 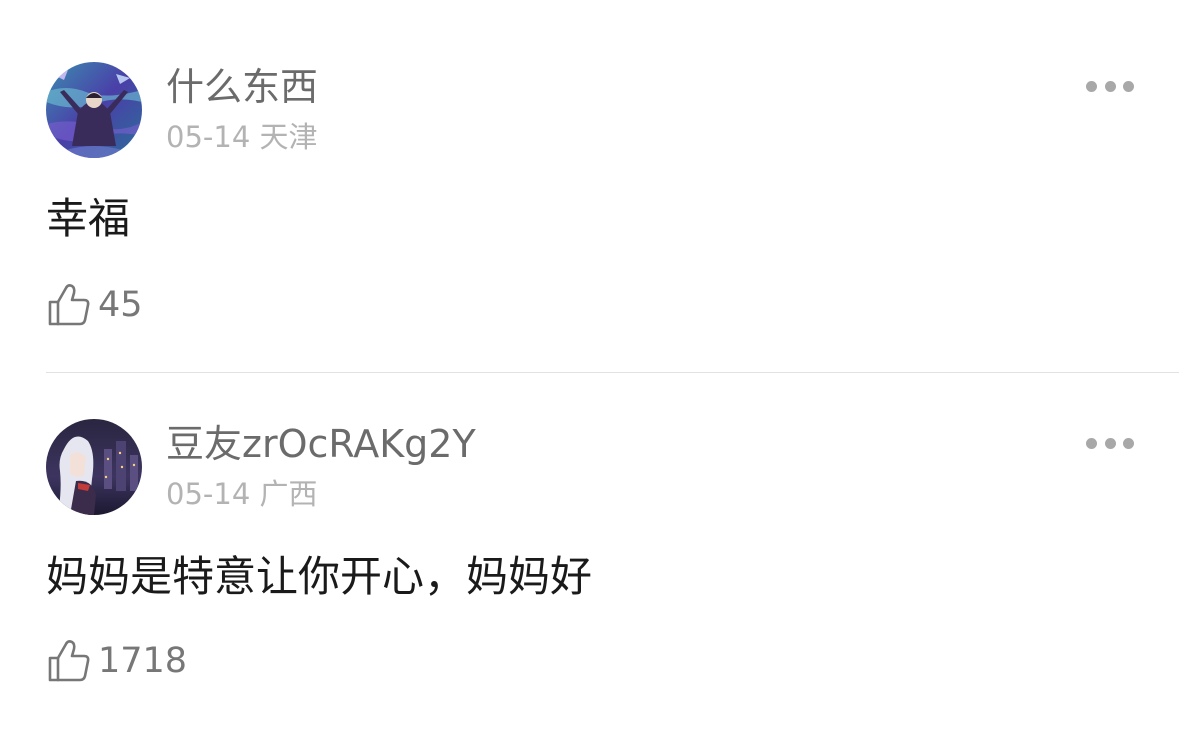 What do you see at coordinates (69, 661) in the screenshot?
I see `thumbs-up-icon` at bounding box center [69, 661].